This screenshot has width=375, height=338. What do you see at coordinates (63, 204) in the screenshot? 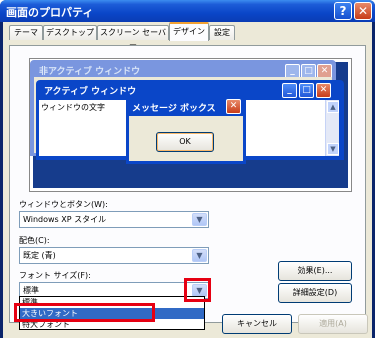
I see `windows-buttons-label: ウィンドウとボタン(W):` at bounding box center [63, 204].